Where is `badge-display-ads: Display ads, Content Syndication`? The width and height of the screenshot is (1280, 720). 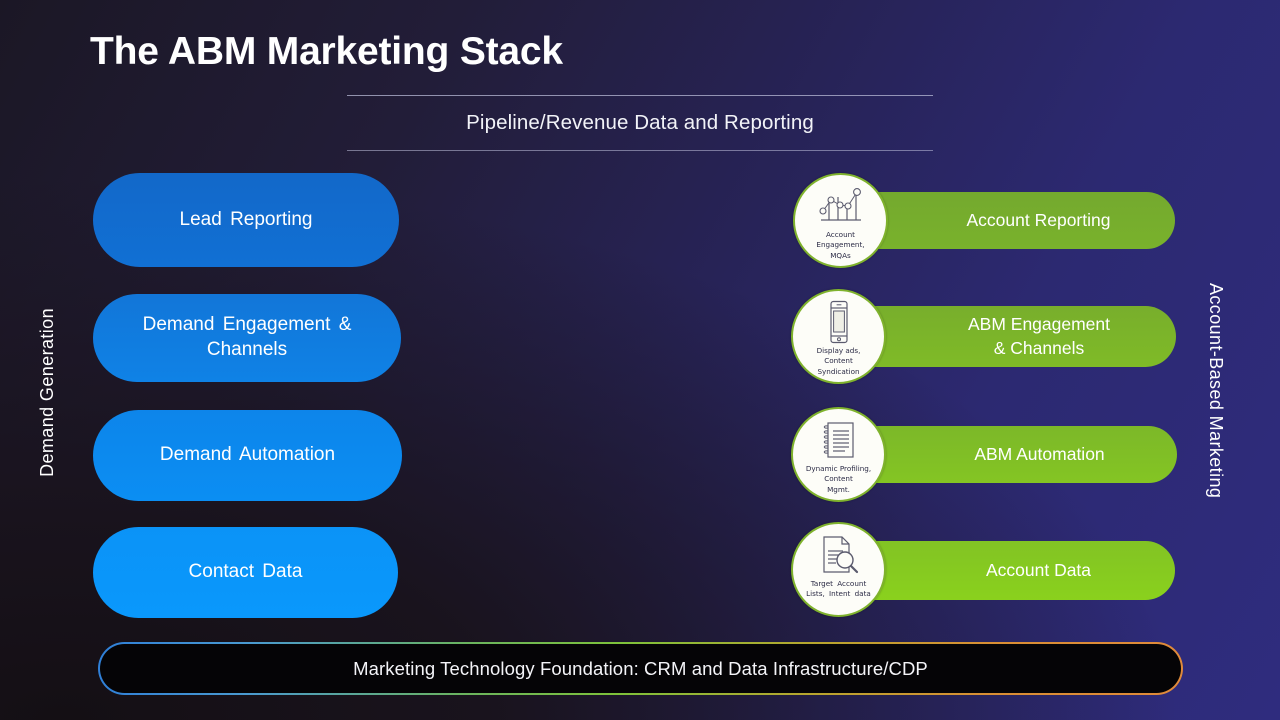 badge-display-ads: Display ads, Content Syndication is located at coordinates (838, 336).